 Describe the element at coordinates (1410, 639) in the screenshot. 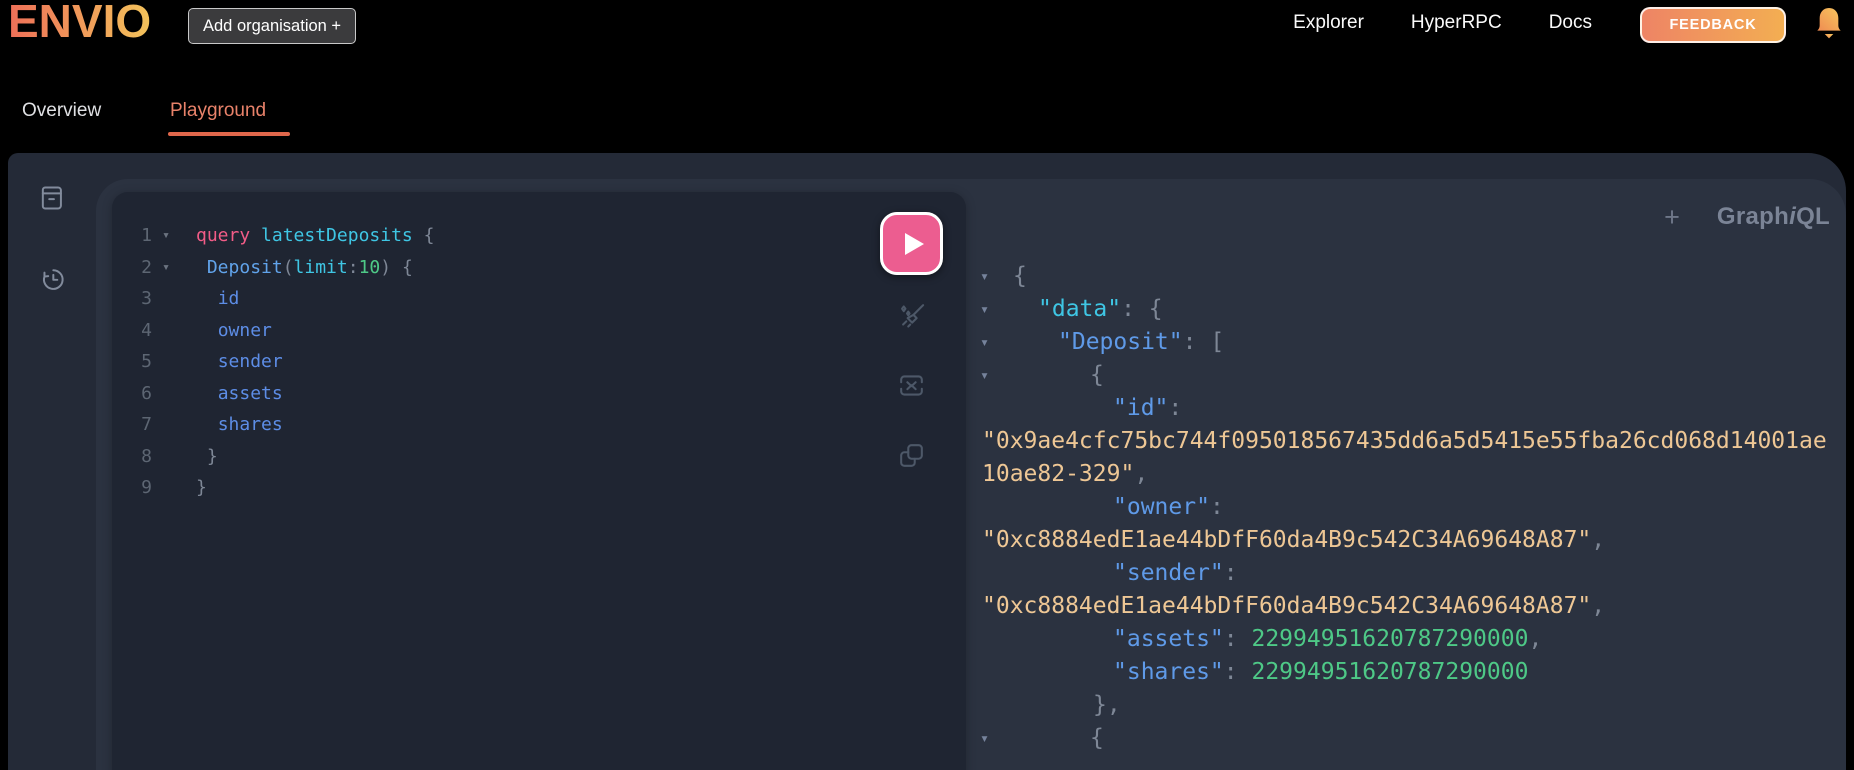

I see `code-text: "assets": 22994951620787290000,` at that location.